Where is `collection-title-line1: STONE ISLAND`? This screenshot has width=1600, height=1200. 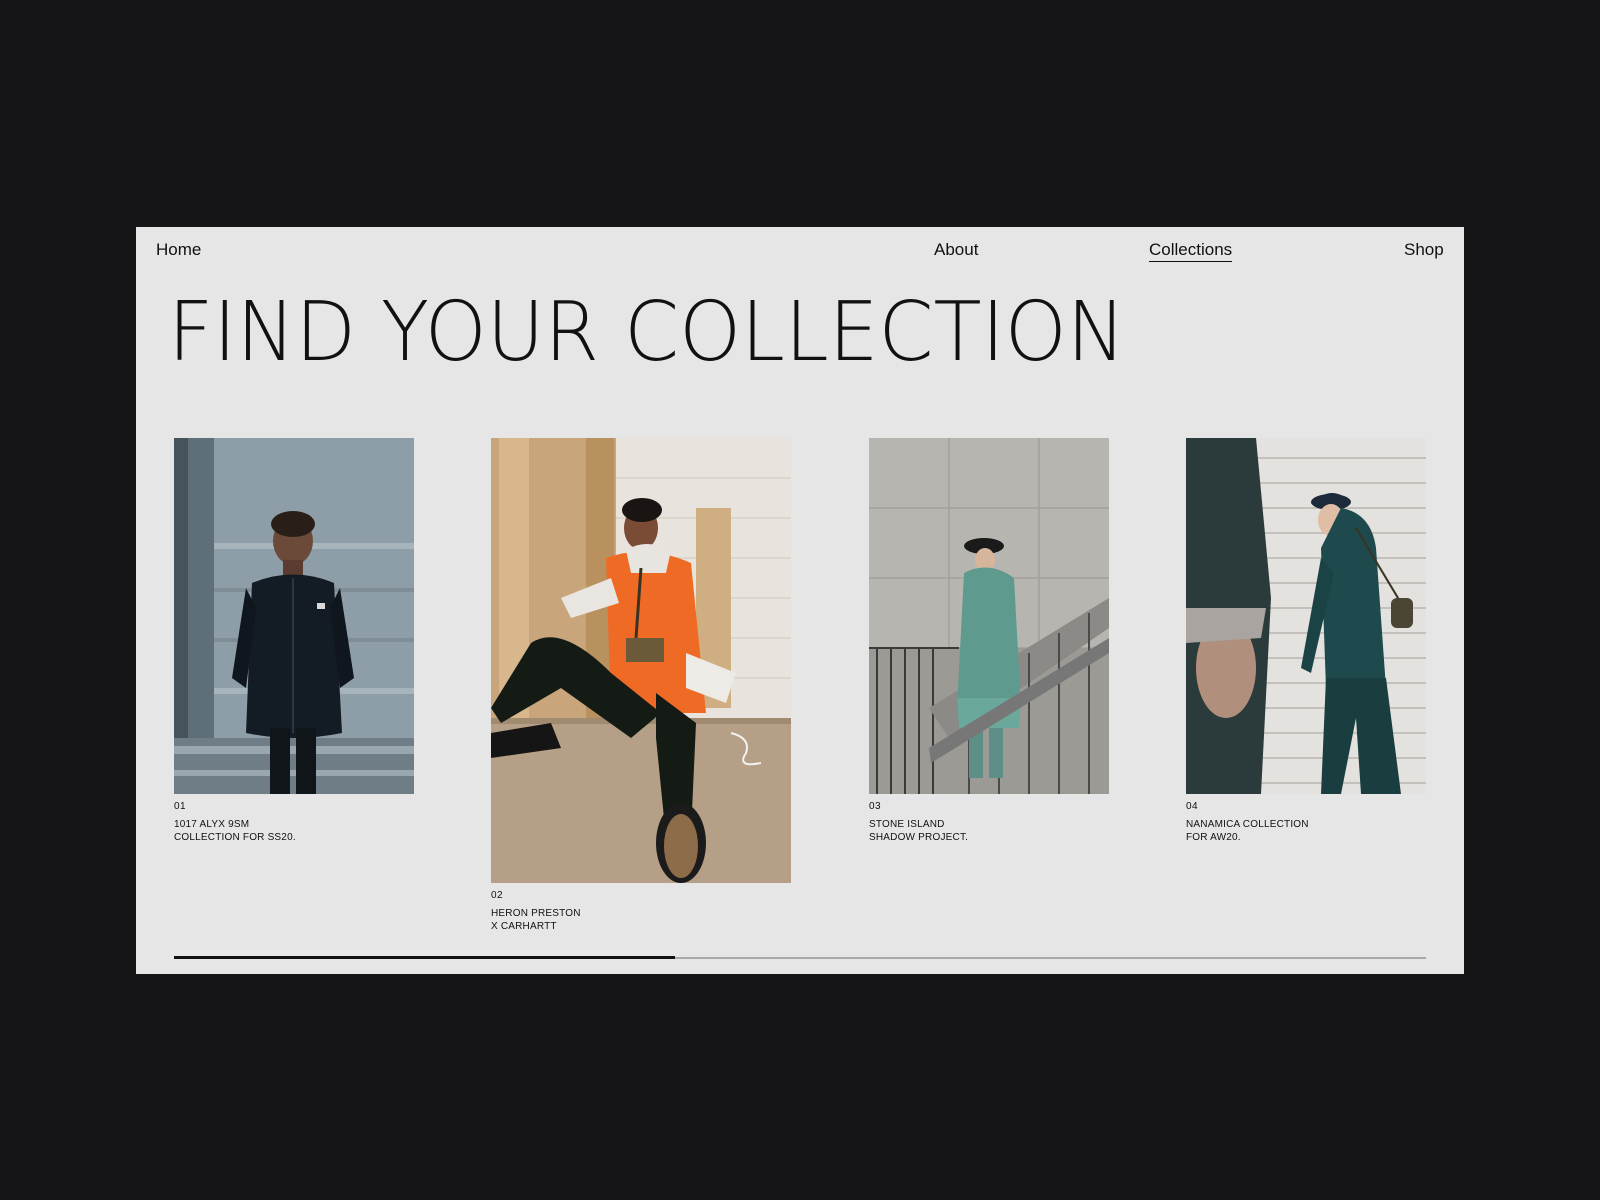 collection-title-line1: STONE ISLAND is located at coordinates (907, 824).